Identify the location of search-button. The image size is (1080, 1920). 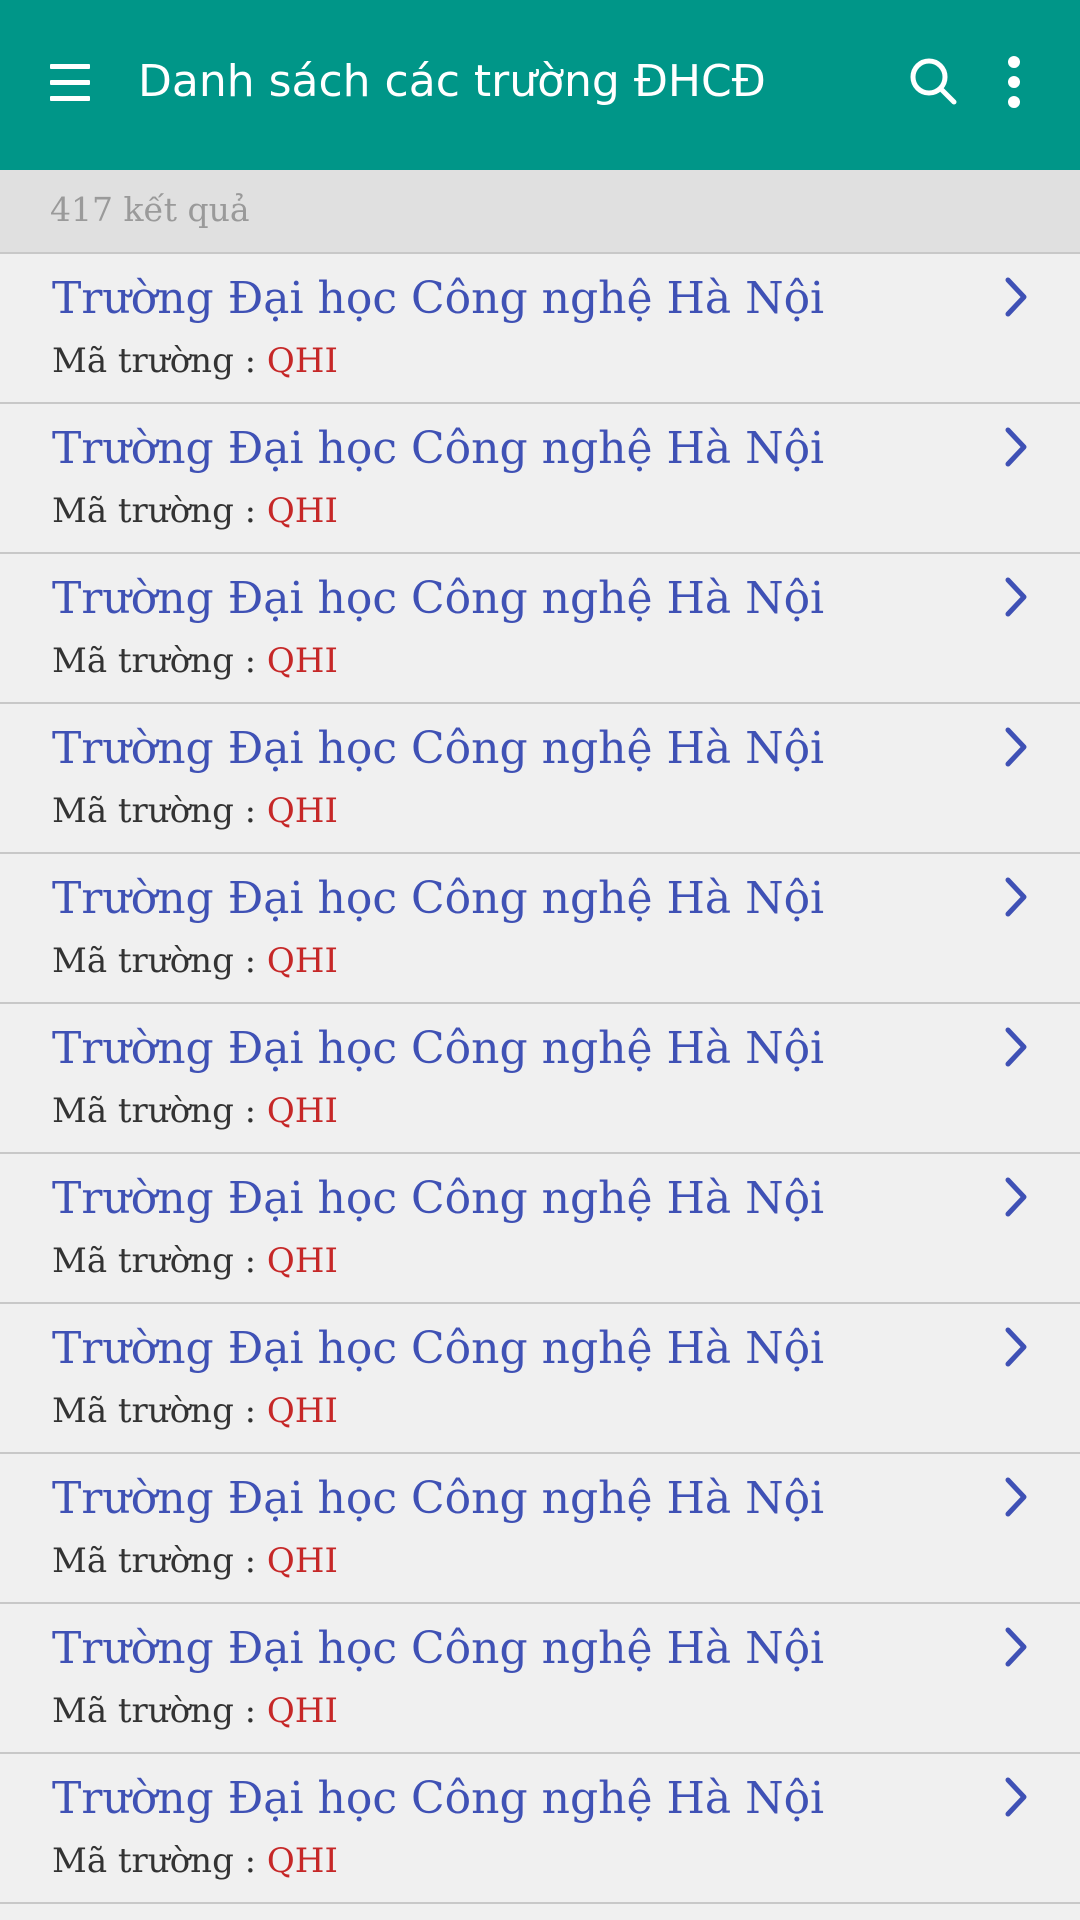
(933, 82).